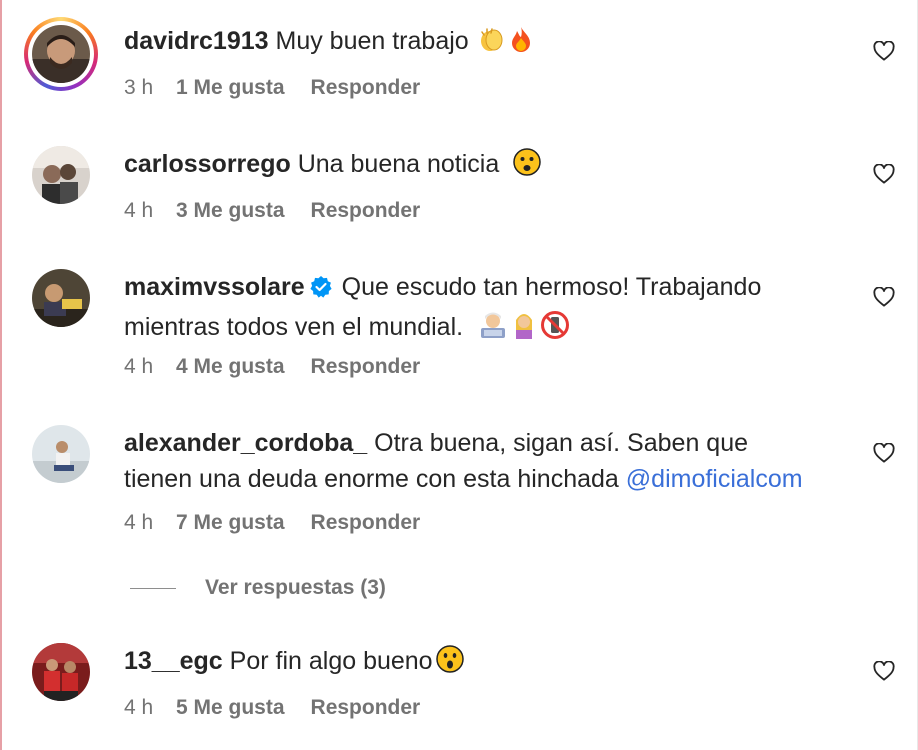 The width and height of the screenshot is (918, 750). Describe the element at coordinates (214, 287) in the screenshot. I see `comment-username: maximvssolare` at that location.